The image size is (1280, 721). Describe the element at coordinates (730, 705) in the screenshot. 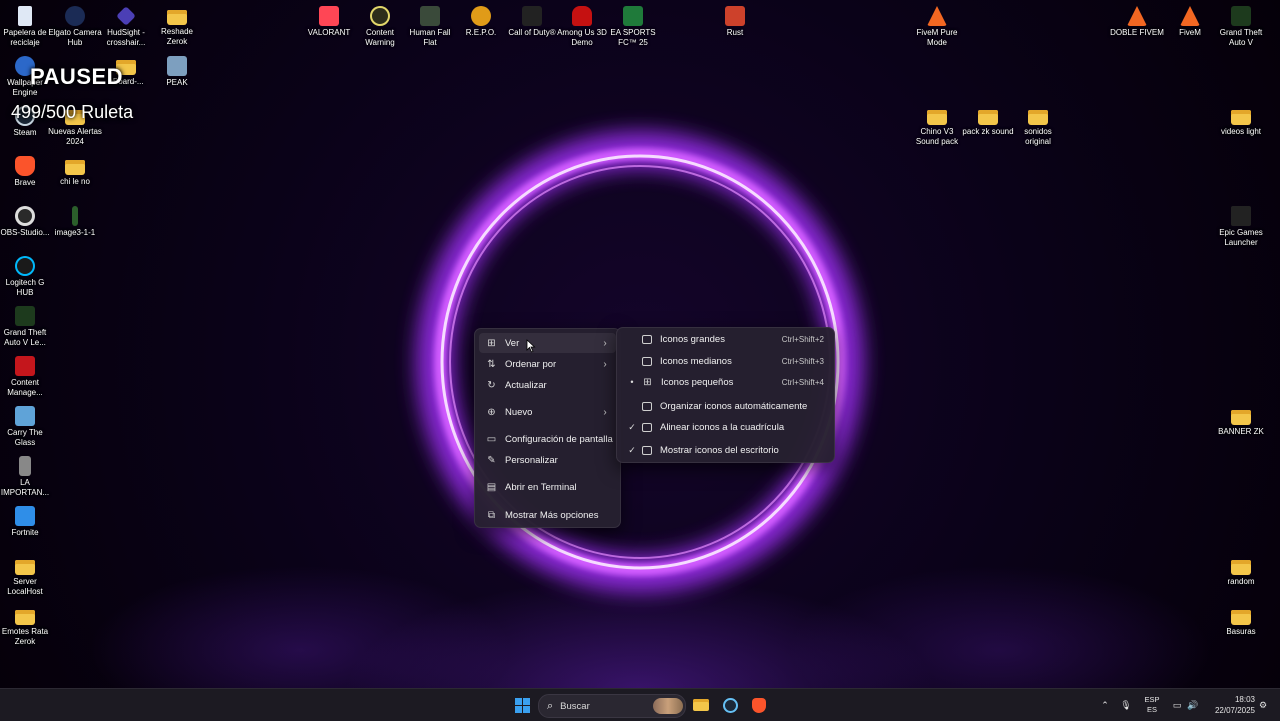

I see `taskbar-steam` at that location.